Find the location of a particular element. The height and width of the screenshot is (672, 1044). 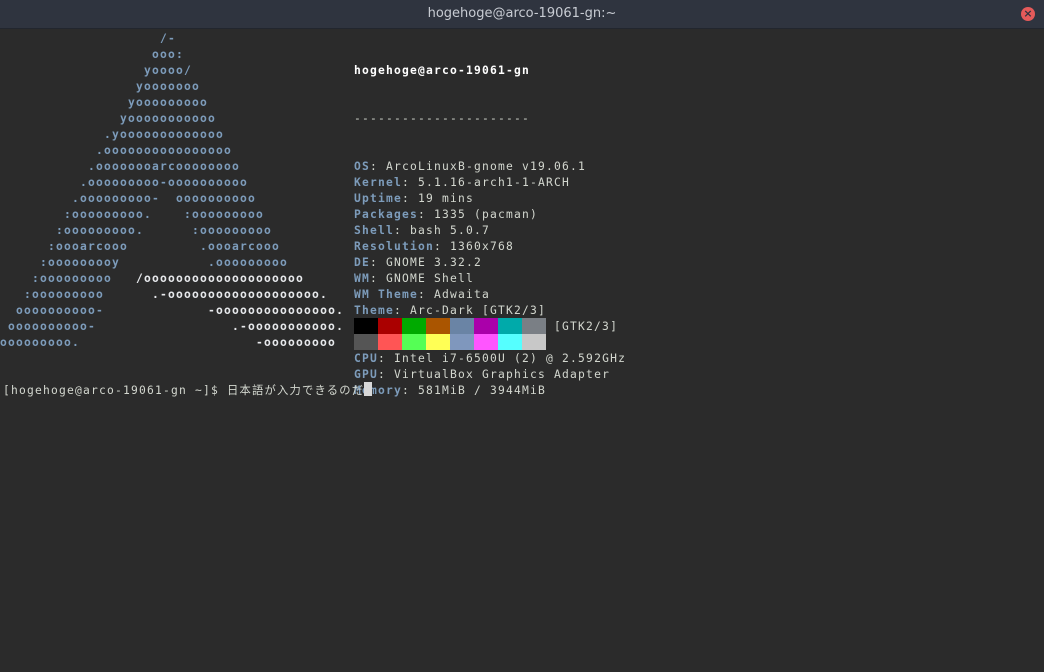

logo-line: yoooo/ is located at coordinates (172, 71).